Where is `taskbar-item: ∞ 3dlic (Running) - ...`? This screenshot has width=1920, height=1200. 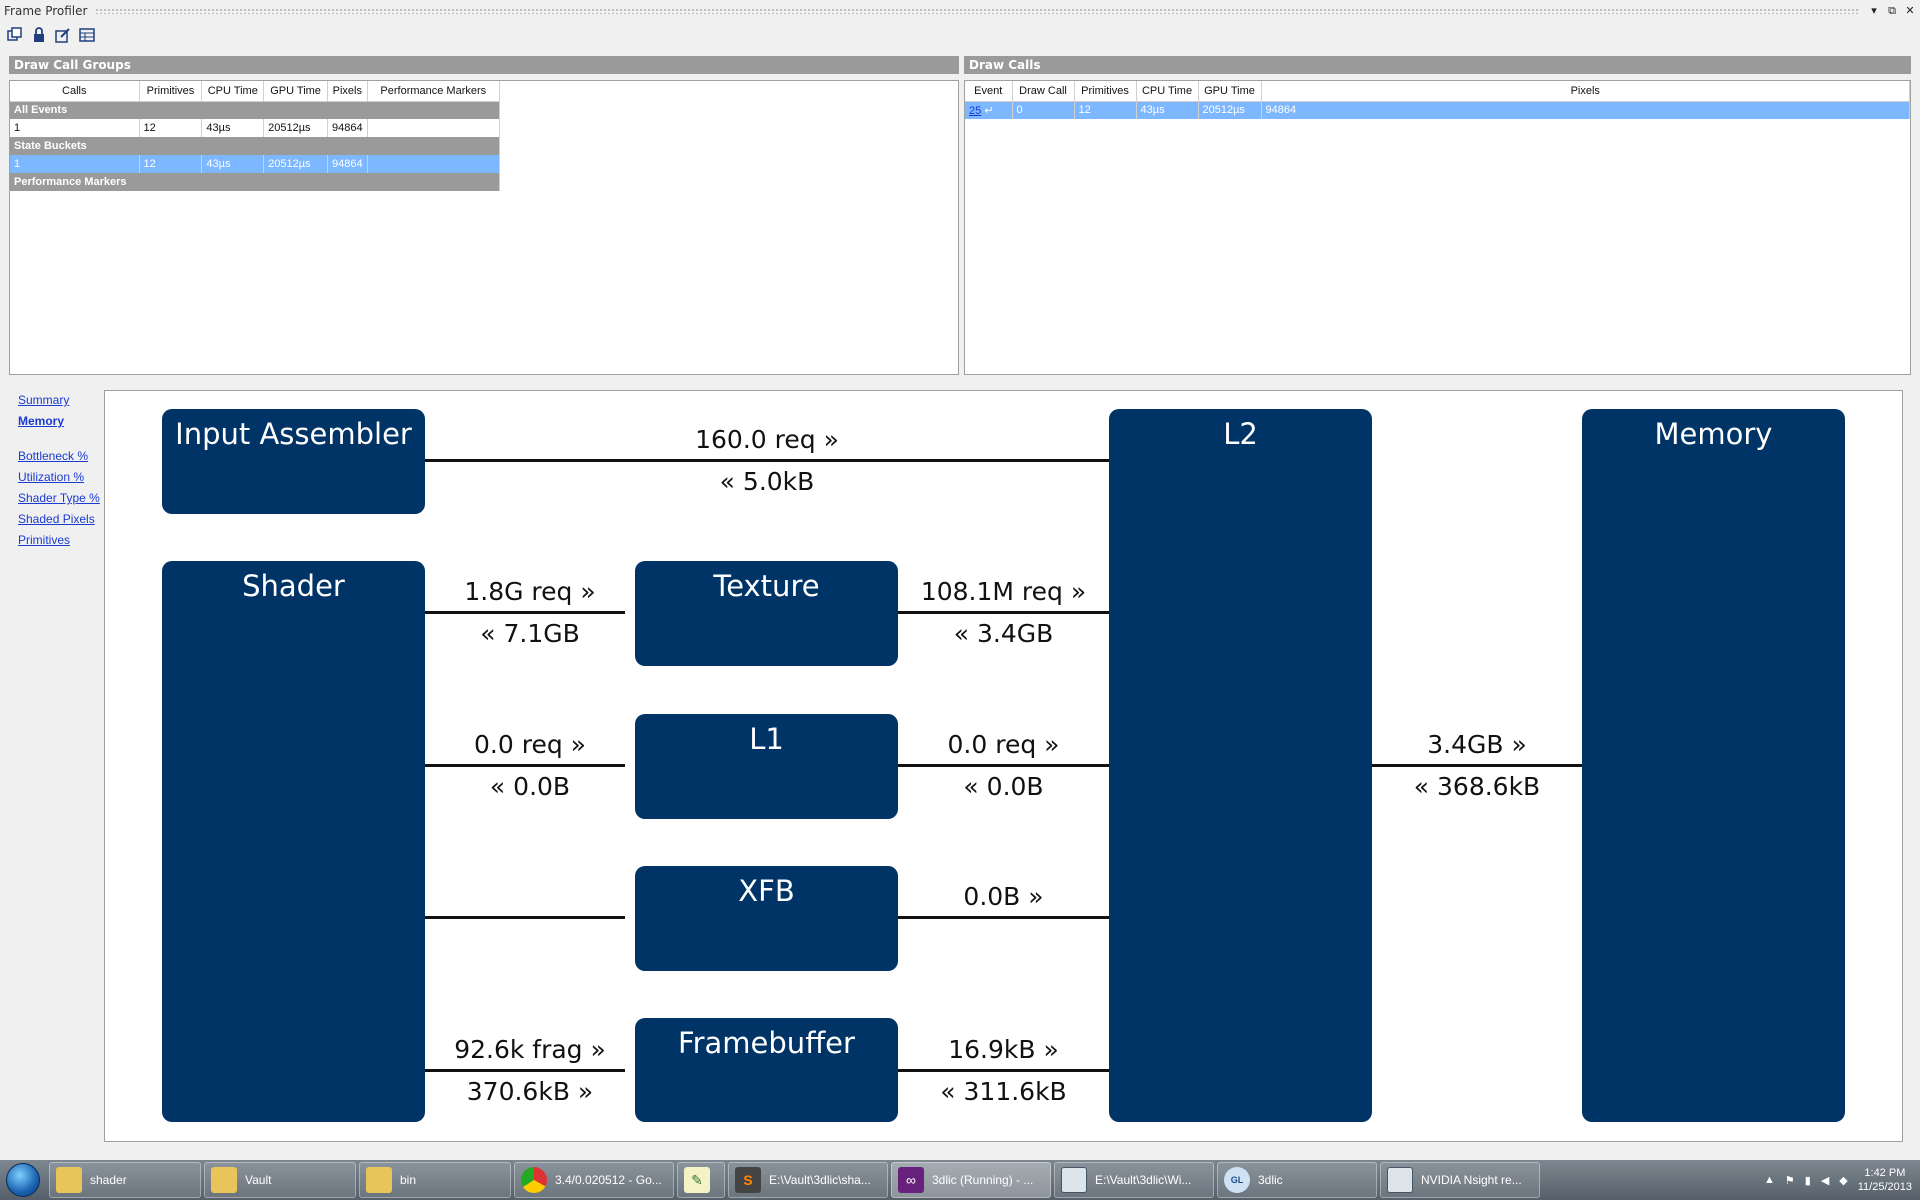 taskbar-item: ∞ 3dlic (Running) - ... is located at coordinates (971, 1180).